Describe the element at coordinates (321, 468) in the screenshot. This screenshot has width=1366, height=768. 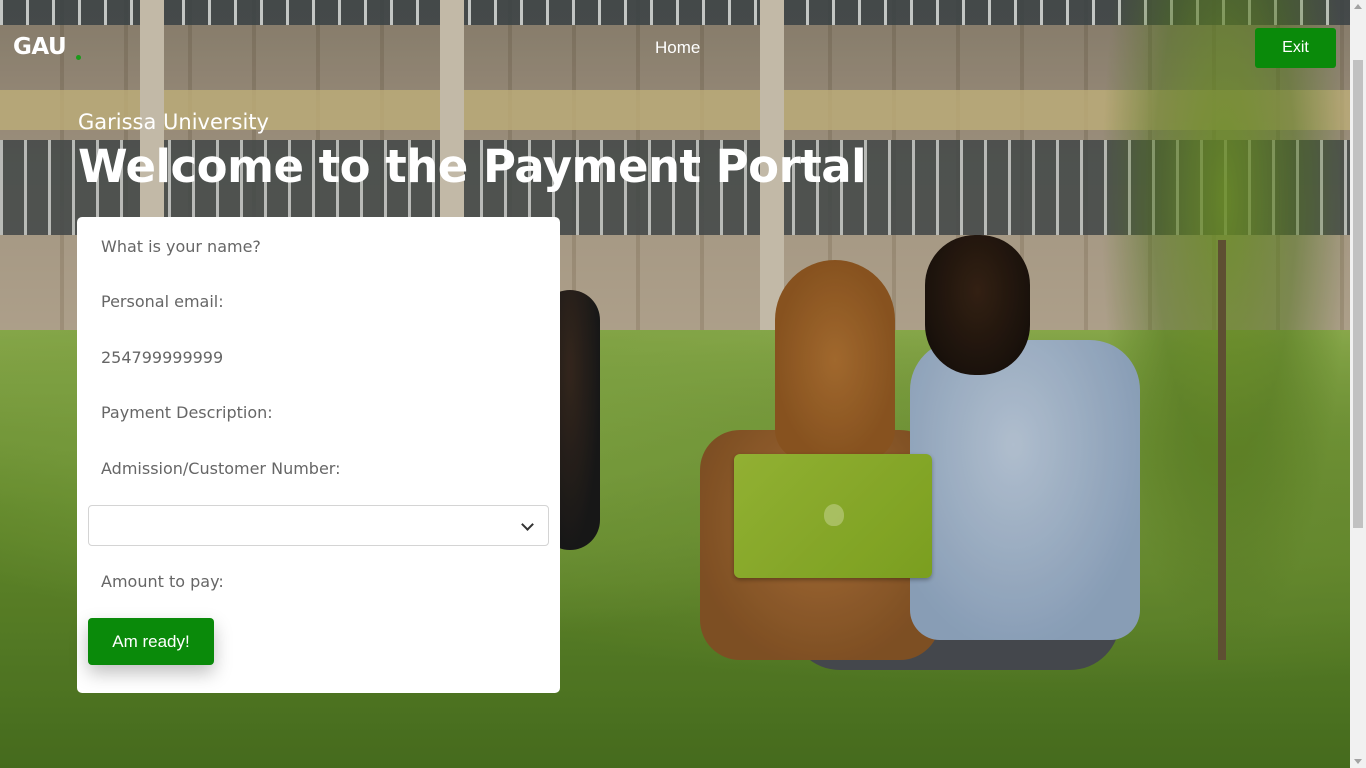
I see `admission-number-input` at that location.